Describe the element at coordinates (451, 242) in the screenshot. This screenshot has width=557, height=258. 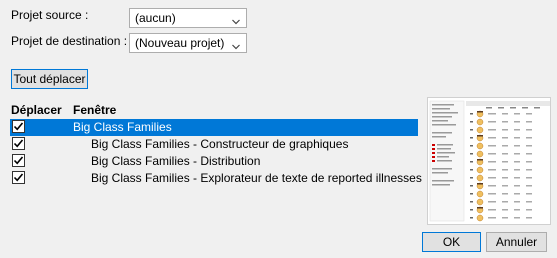
I see `ok-button: OK` at that location.